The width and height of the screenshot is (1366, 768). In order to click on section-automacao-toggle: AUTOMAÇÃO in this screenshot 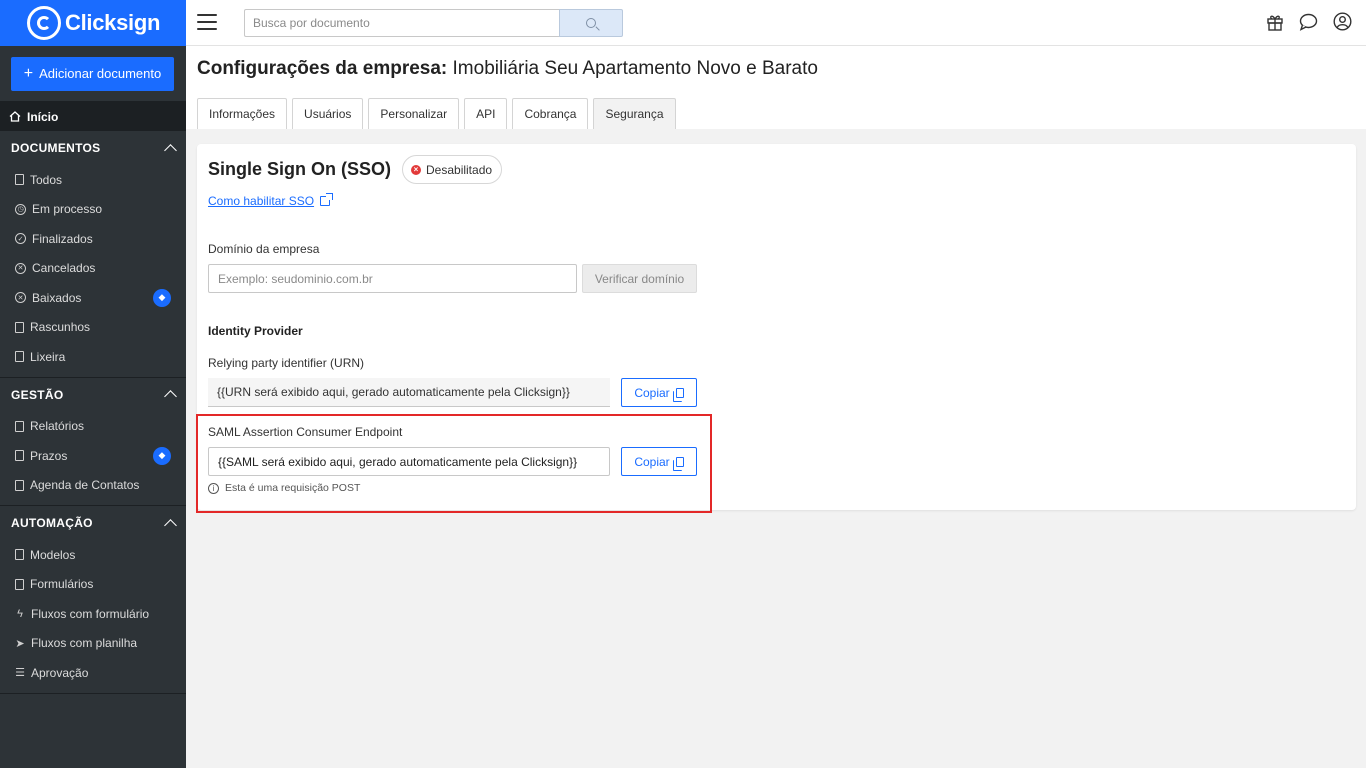, I will do `click(93, 523)`.